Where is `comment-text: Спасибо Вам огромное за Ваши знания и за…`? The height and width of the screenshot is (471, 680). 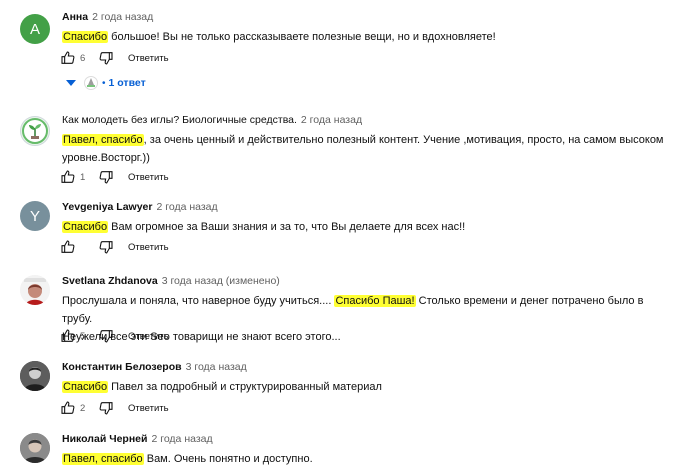 comment-text: Спасибо Вам огромное за Ваши знания и за… is located at coordinates (366, 227).